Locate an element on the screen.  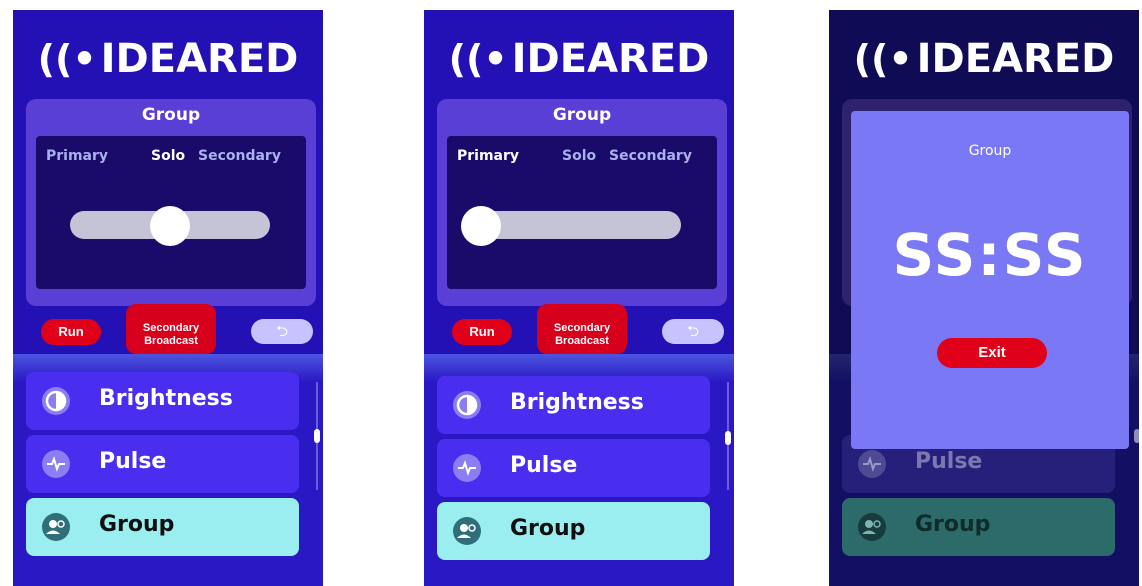
countdown-time: SS:SS is located at coordinates (990, 255).